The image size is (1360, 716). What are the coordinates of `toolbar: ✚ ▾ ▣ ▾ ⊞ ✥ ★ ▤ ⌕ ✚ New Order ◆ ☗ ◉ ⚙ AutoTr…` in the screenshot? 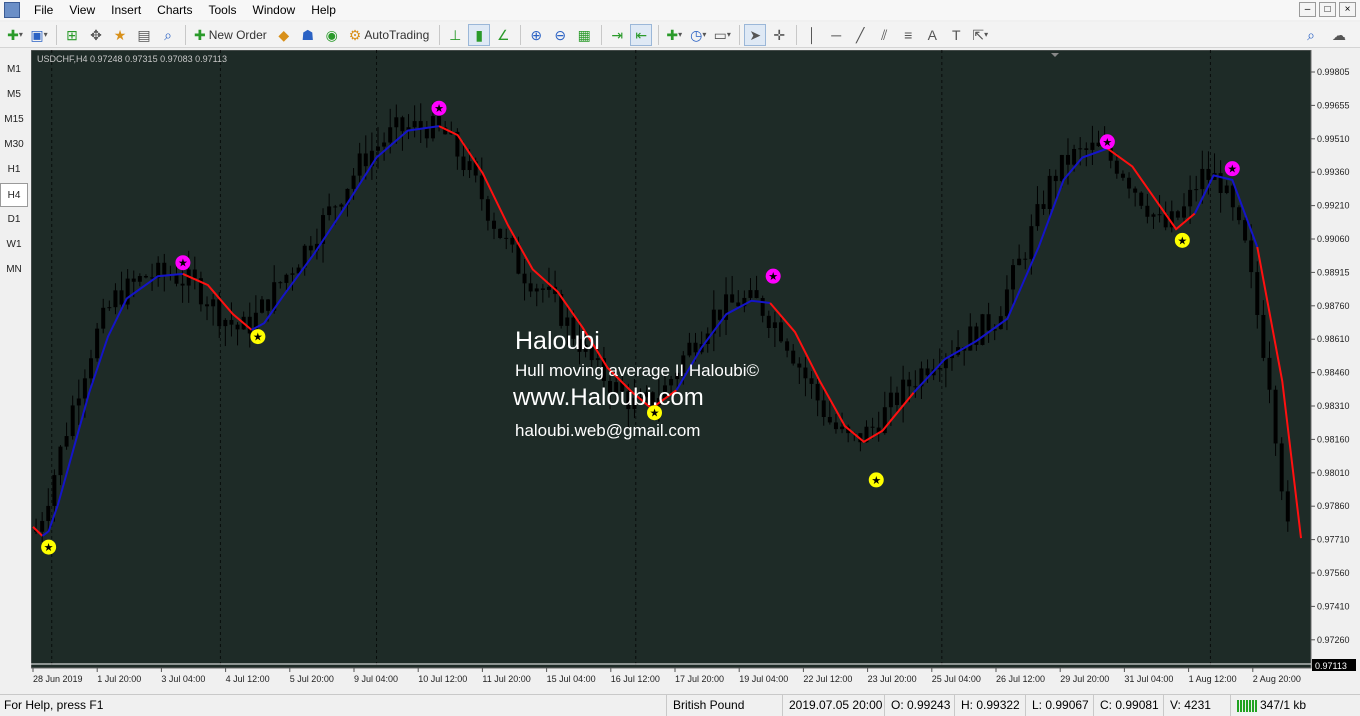 It's located at (680, 35).